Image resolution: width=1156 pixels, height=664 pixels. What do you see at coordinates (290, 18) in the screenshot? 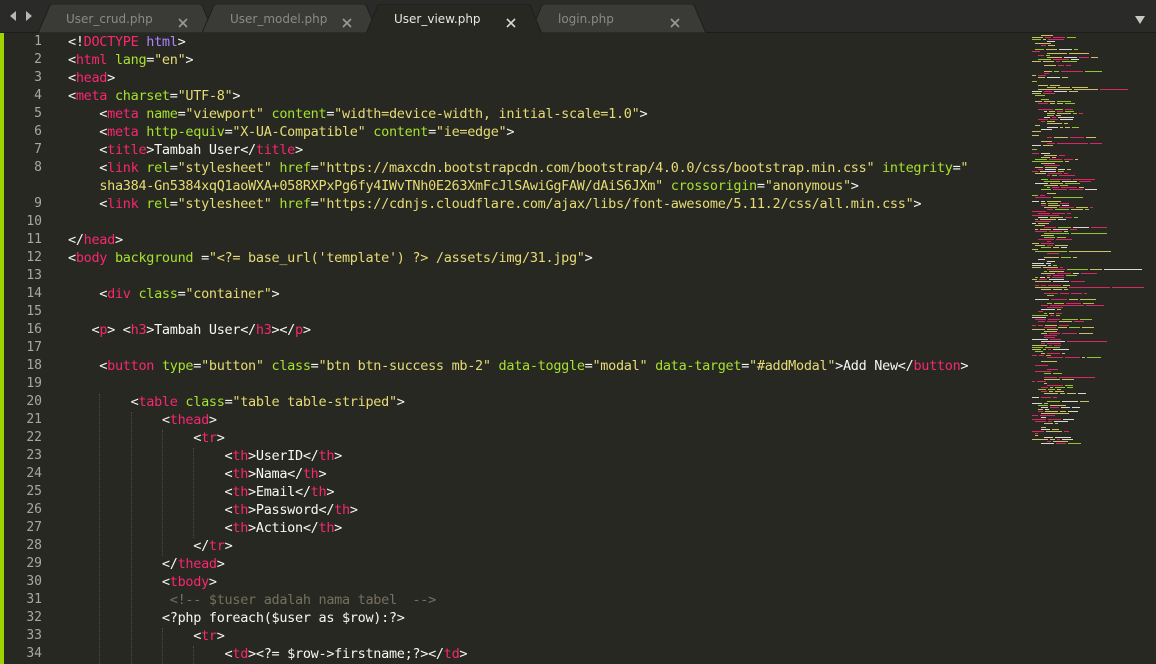
I see `tab-user-model: User_model.php` at bounding box center [290, 18].